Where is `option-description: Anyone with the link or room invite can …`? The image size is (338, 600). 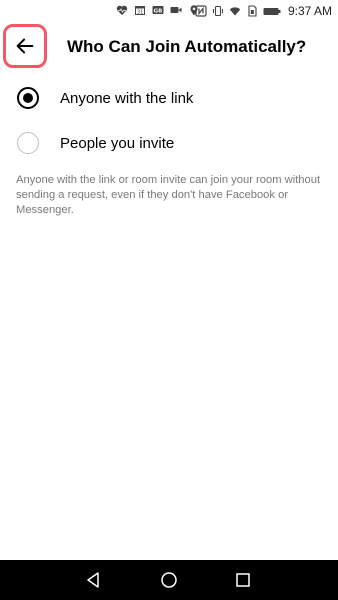 option-description: Anyone with the link or room invite can … is located at coordinates (168, 195).